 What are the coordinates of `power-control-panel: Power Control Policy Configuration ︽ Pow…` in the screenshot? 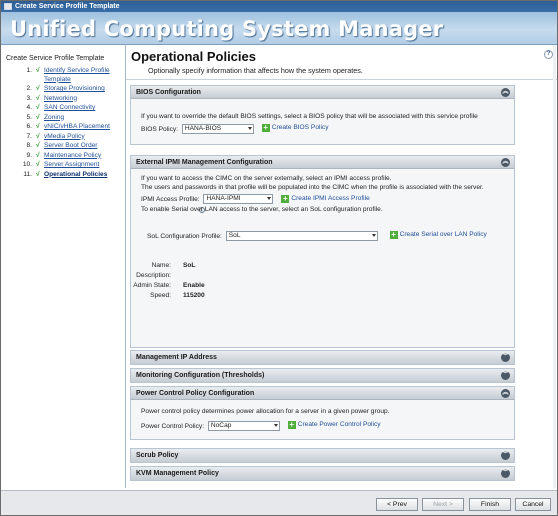 It's located at (322, 413).